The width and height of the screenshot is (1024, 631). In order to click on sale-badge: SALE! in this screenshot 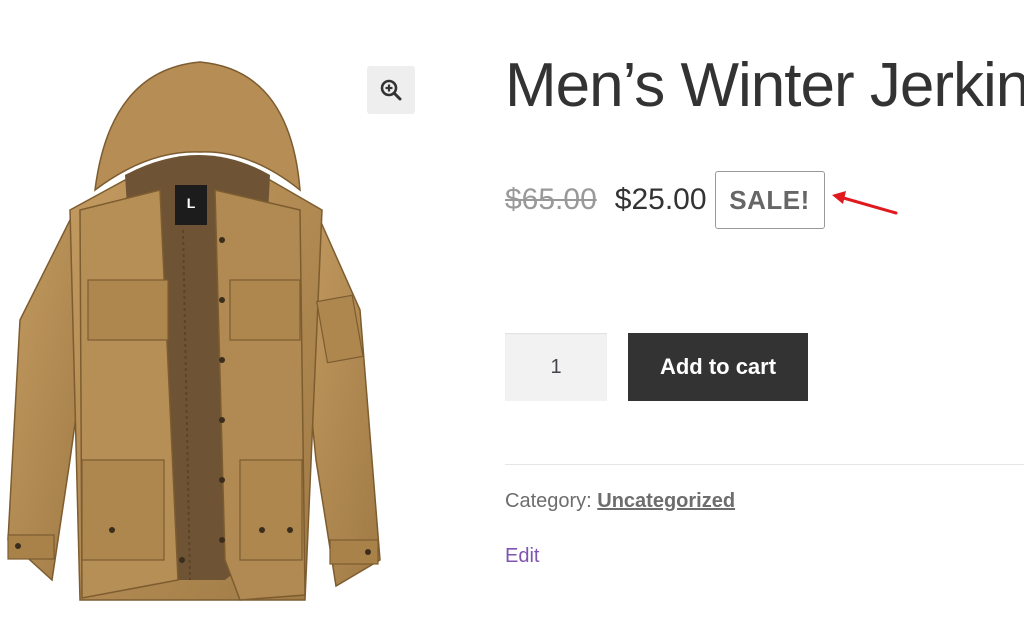, I will do `click(769, 200)`.